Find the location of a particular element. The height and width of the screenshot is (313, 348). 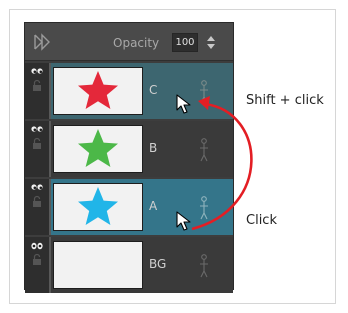

click-annotation: Click is located at coordinates (261, 220).